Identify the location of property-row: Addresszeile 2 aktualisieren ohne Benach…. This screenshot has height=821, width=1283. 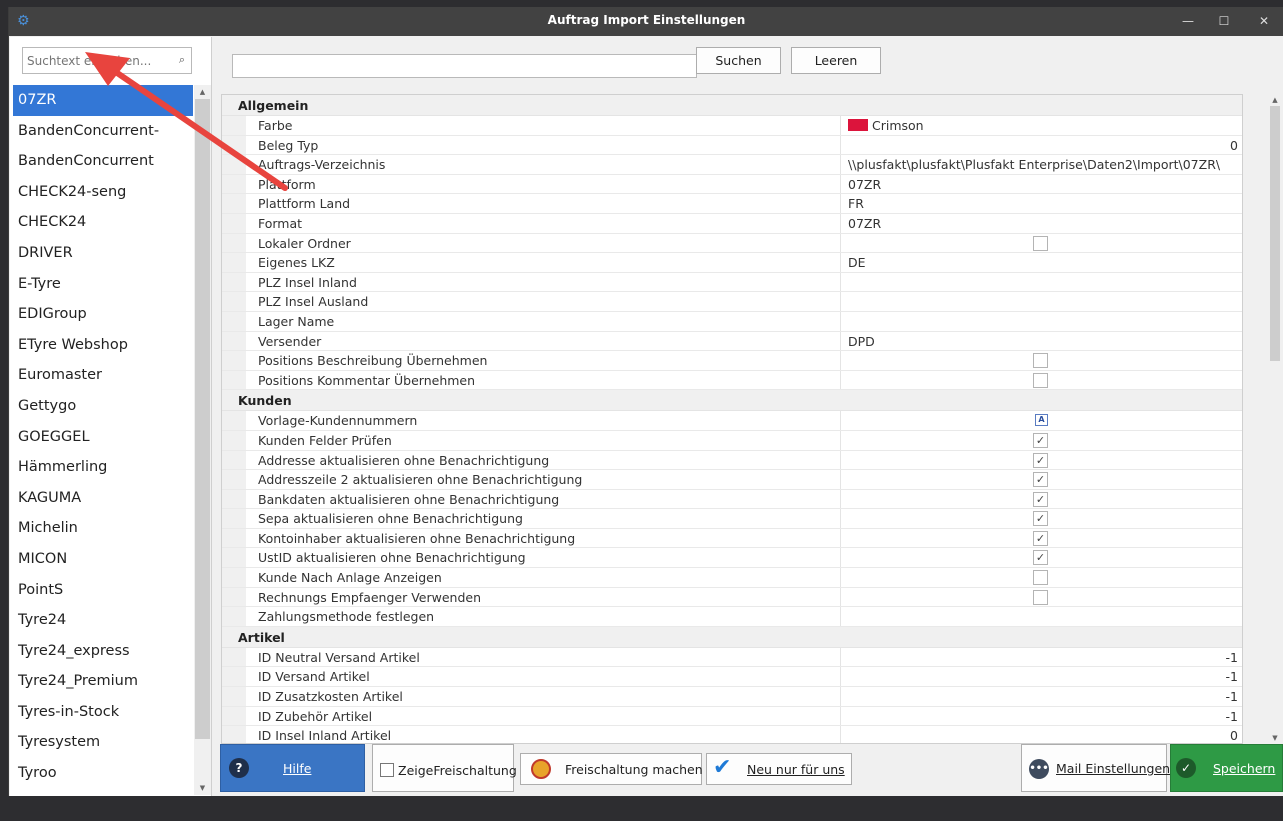
(732, 480).